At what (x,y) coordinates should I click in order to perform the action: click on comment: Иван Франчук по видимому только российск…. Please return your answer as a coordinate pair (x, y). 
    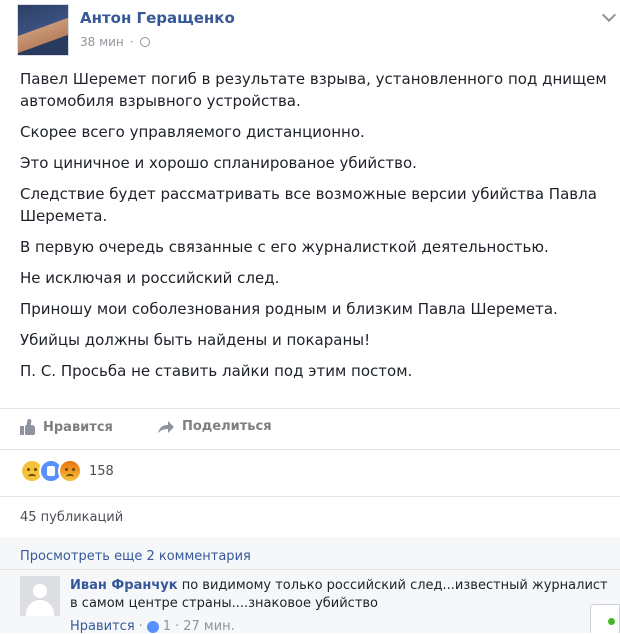
    Looking at the image, I should click on (340, 595).